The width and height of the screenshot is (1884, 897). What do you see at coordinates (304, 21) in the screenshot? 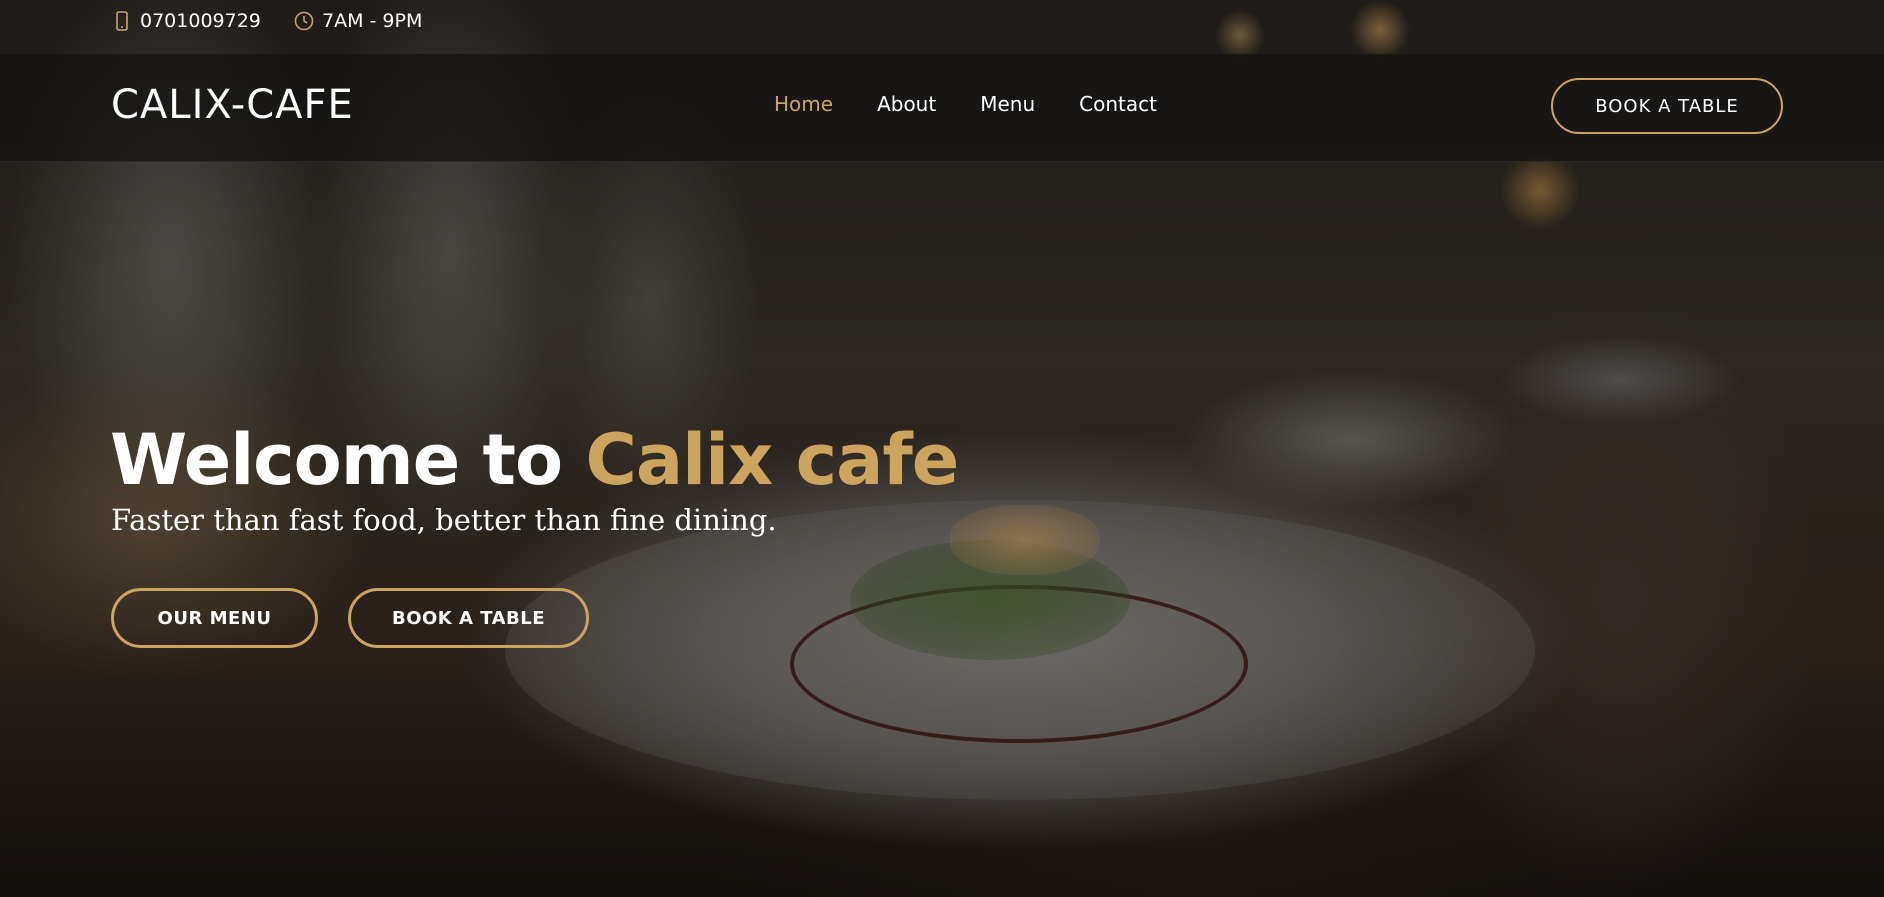
I see `clock-icon` at bounding box center [304, 21].